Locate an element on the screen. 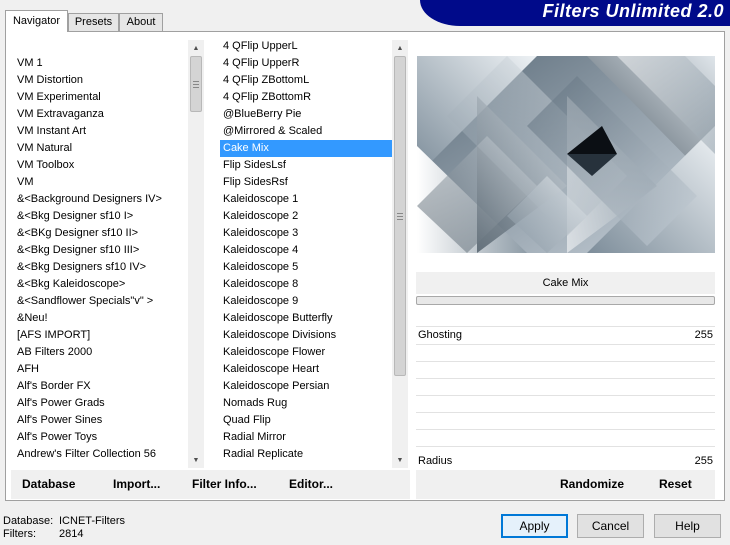 Image resolution: width=730 pixels, height=545 pixels. filter-item: Kaleidoscope Flower is located at coordinates (306, 352).